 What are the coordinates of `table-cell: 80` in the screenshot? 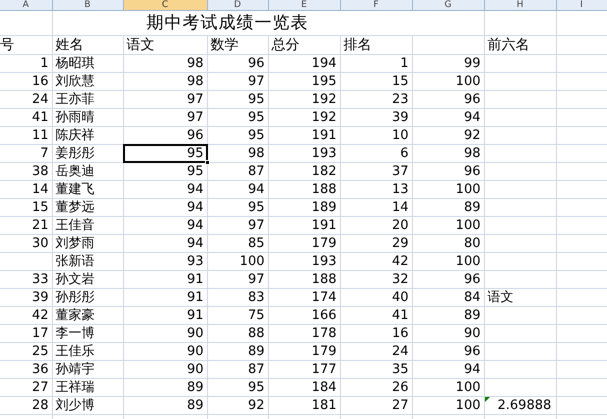 It's located at (472, 243).